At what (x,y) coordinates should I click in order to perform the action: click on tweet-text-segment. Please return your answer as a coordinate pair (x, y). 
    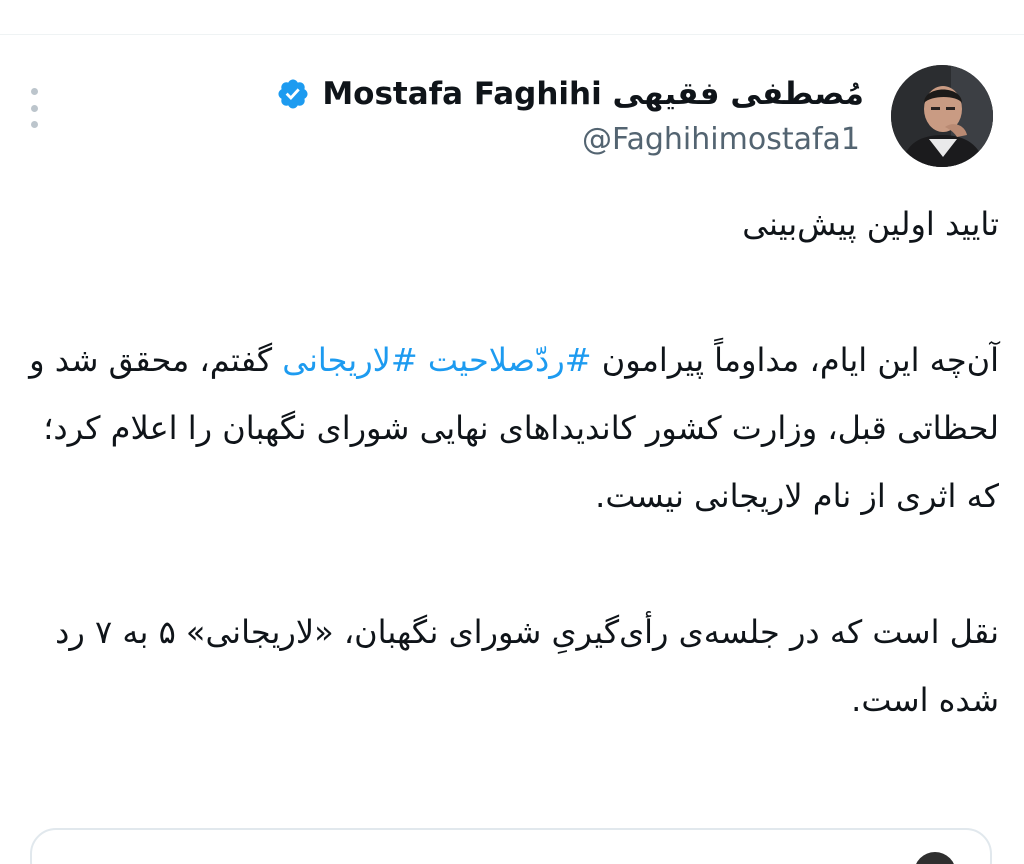
    Looking at the image, I should click on (423, 360).